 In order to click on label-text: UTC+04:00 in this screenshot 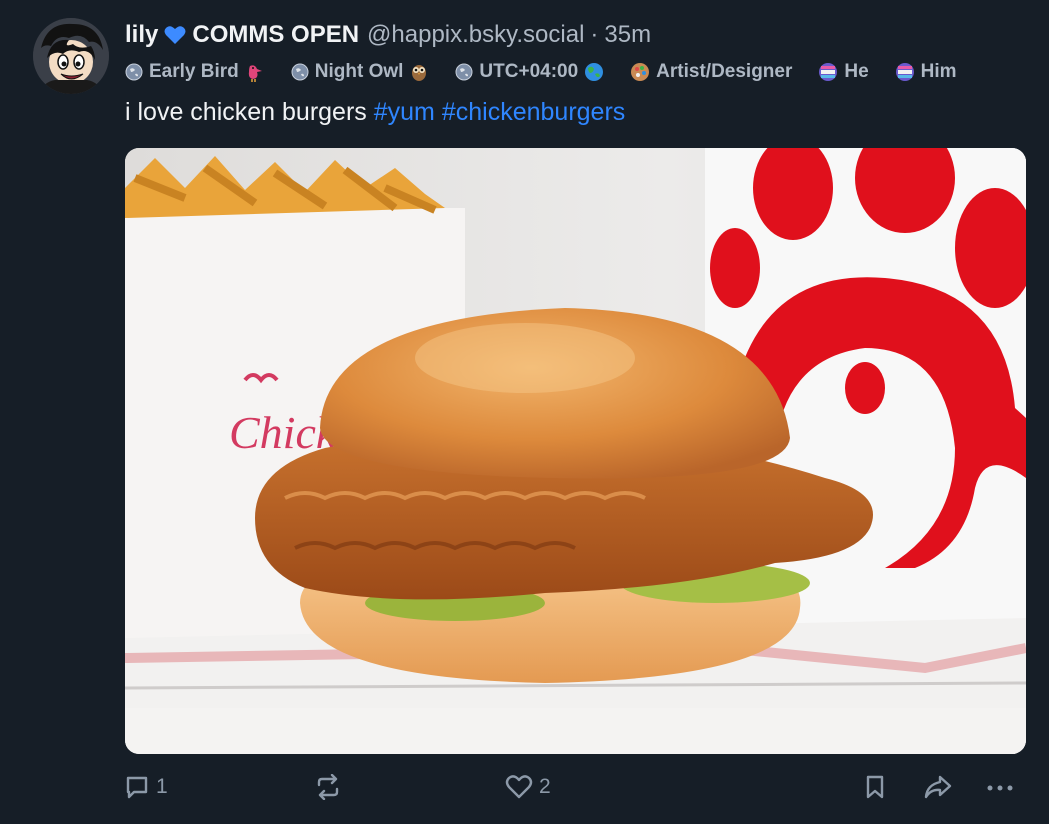, I will do `click(529, 71)`.